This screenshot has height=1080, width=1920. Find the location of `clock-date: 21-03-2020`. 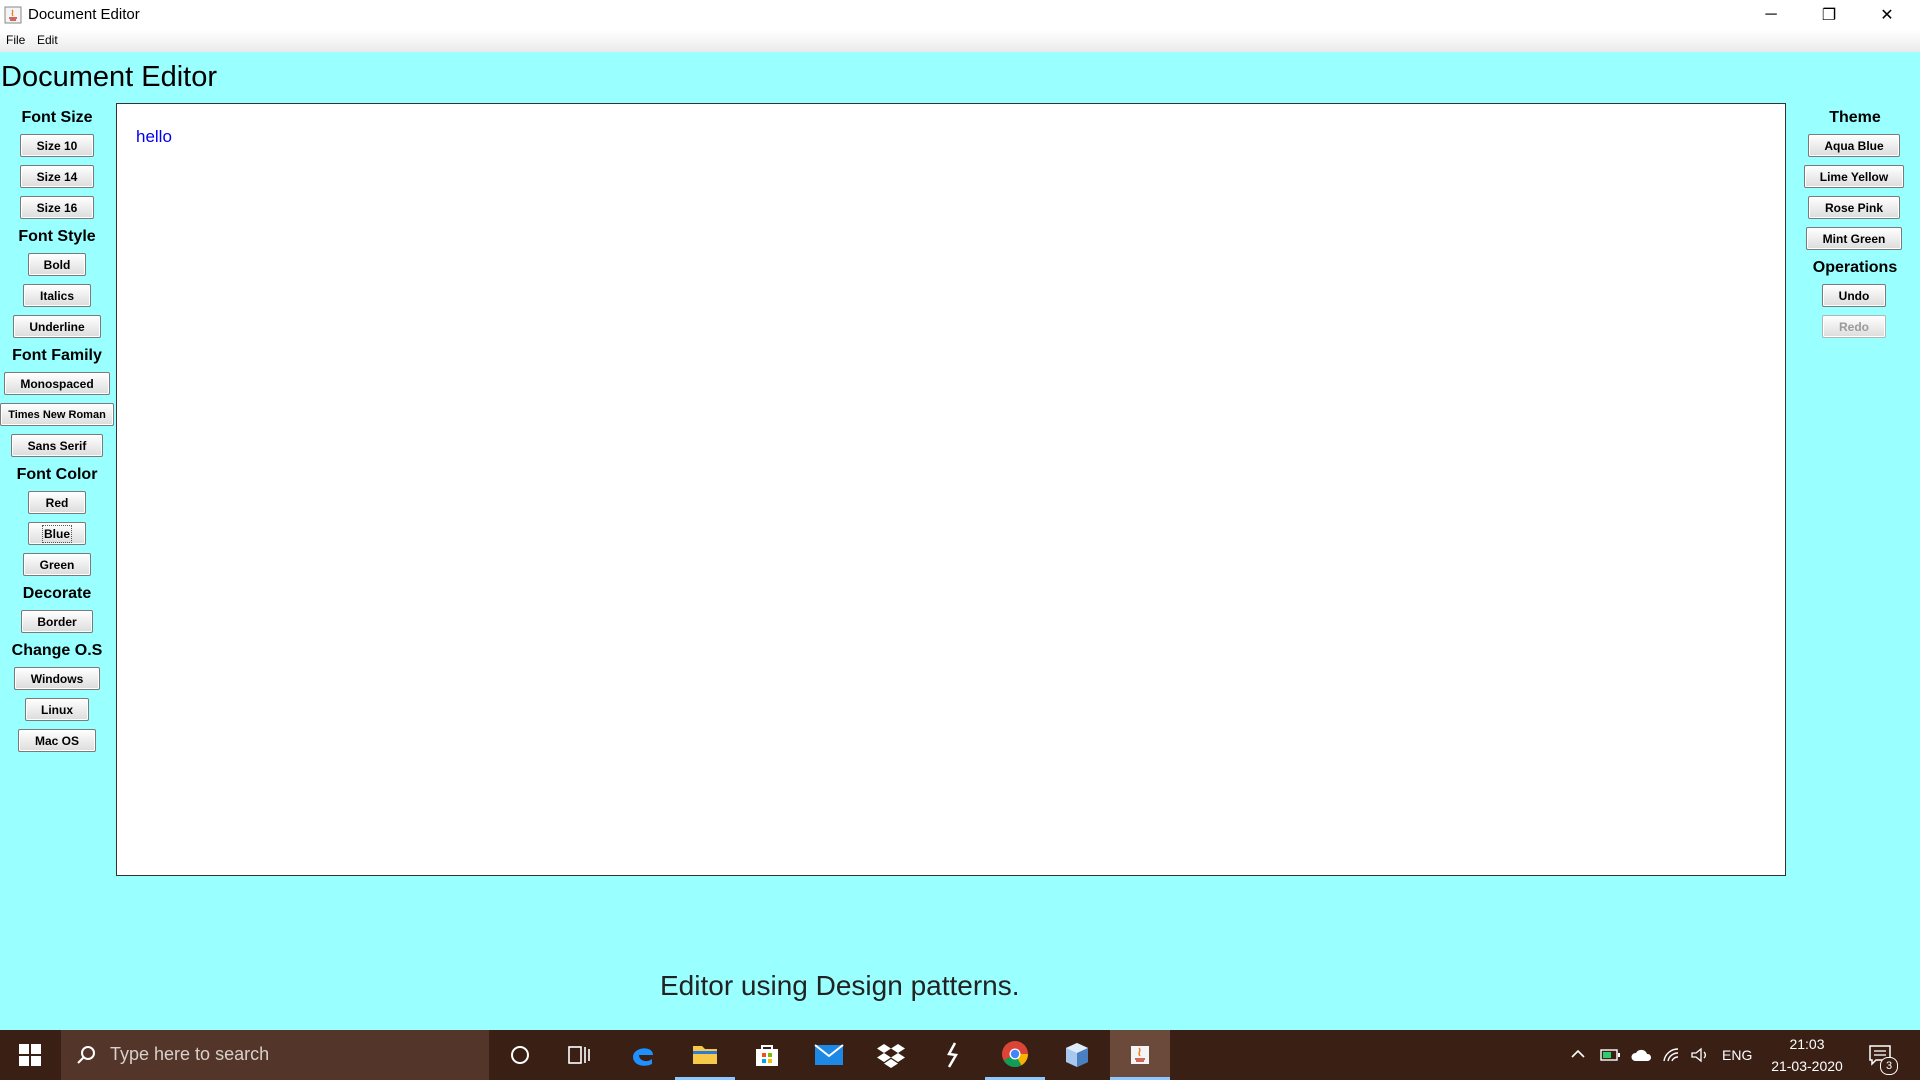

clock-date: 21-03-2020 is located at coordinates (1807, 1066).